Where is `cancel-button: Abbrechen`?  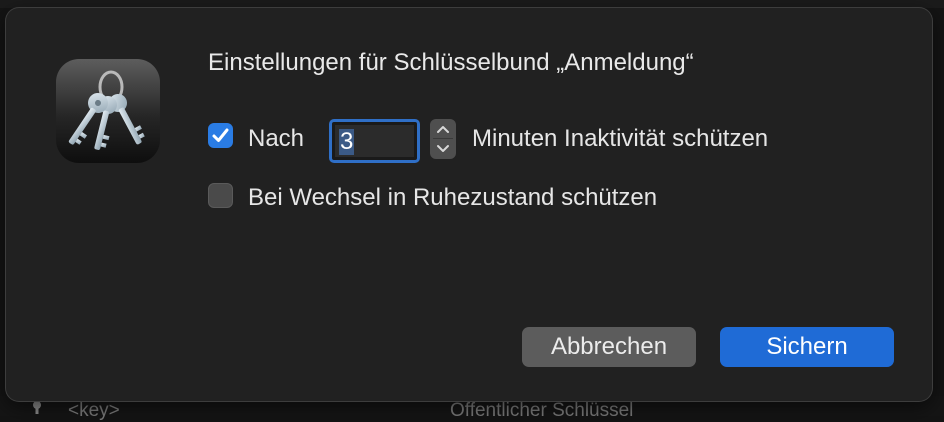
cancel-button: Abbrechen is located at coordinates (609, 347).